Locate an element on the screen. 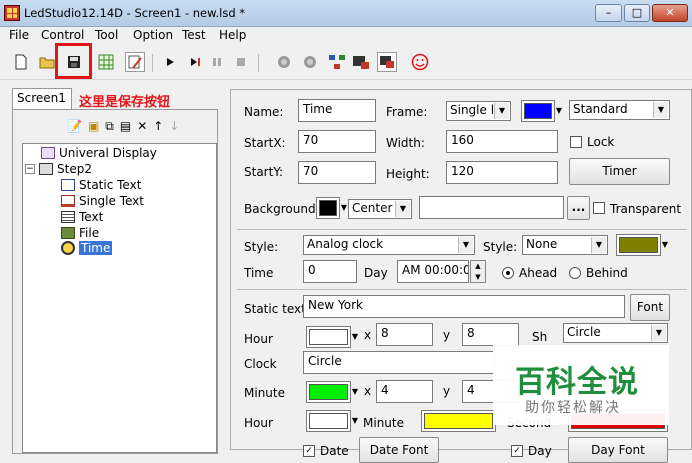 This screenshot has height=463, width=692. tree-item-text: Text is located at coordinates (82, 217).